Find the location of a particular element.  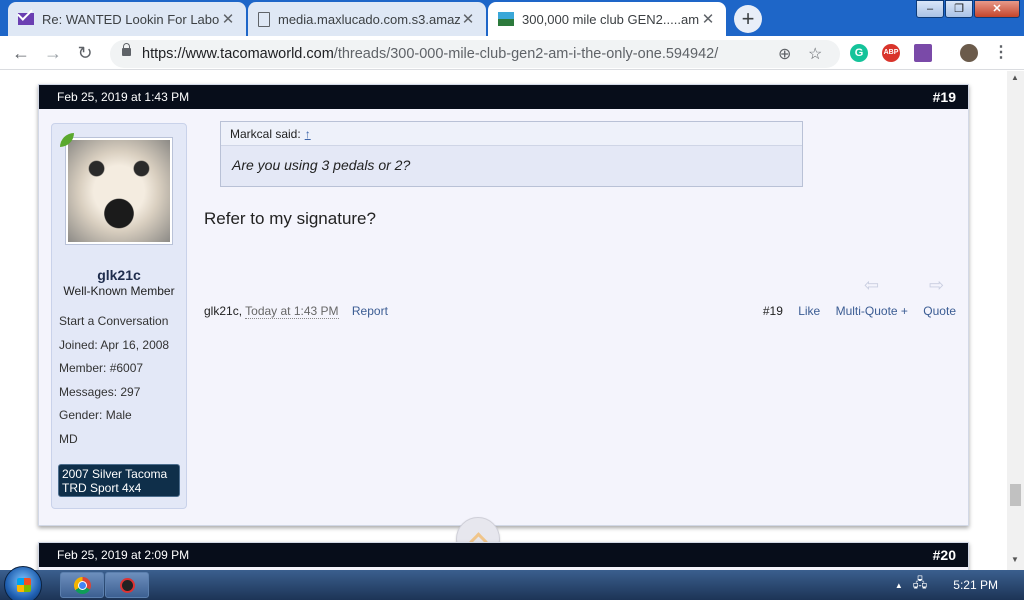

post-date: Feb 25, 2019 at 1:43 PM is located at coordinates (123, 97).